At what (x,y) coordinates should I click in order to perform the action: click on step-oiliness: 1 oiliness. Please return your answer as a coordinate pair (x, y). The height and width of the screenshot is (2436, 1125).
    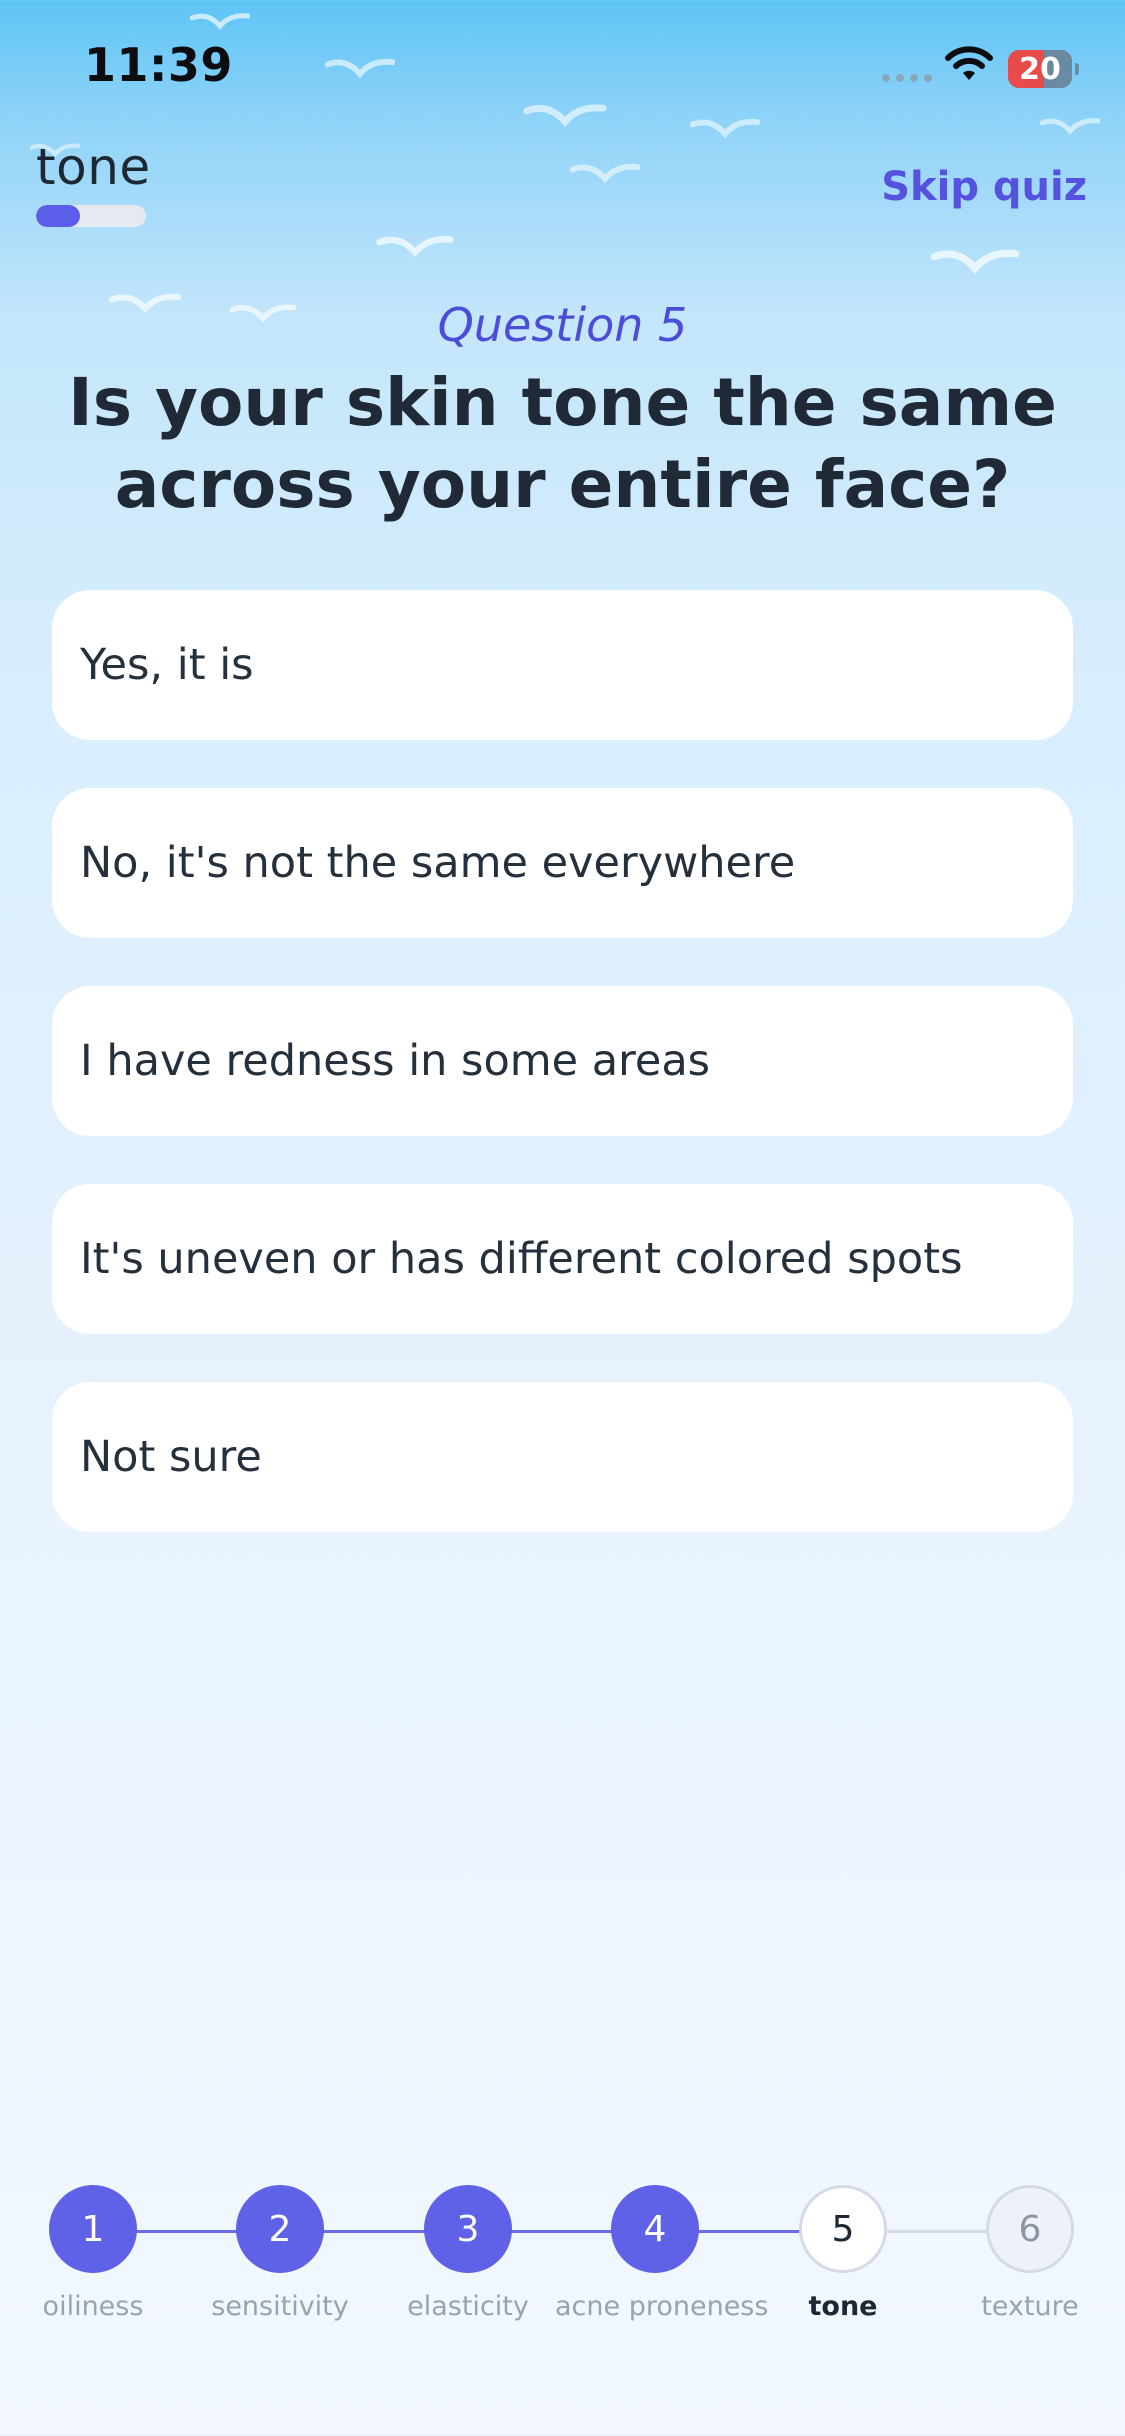
    Looking at the image, I should click on (96, 2253).